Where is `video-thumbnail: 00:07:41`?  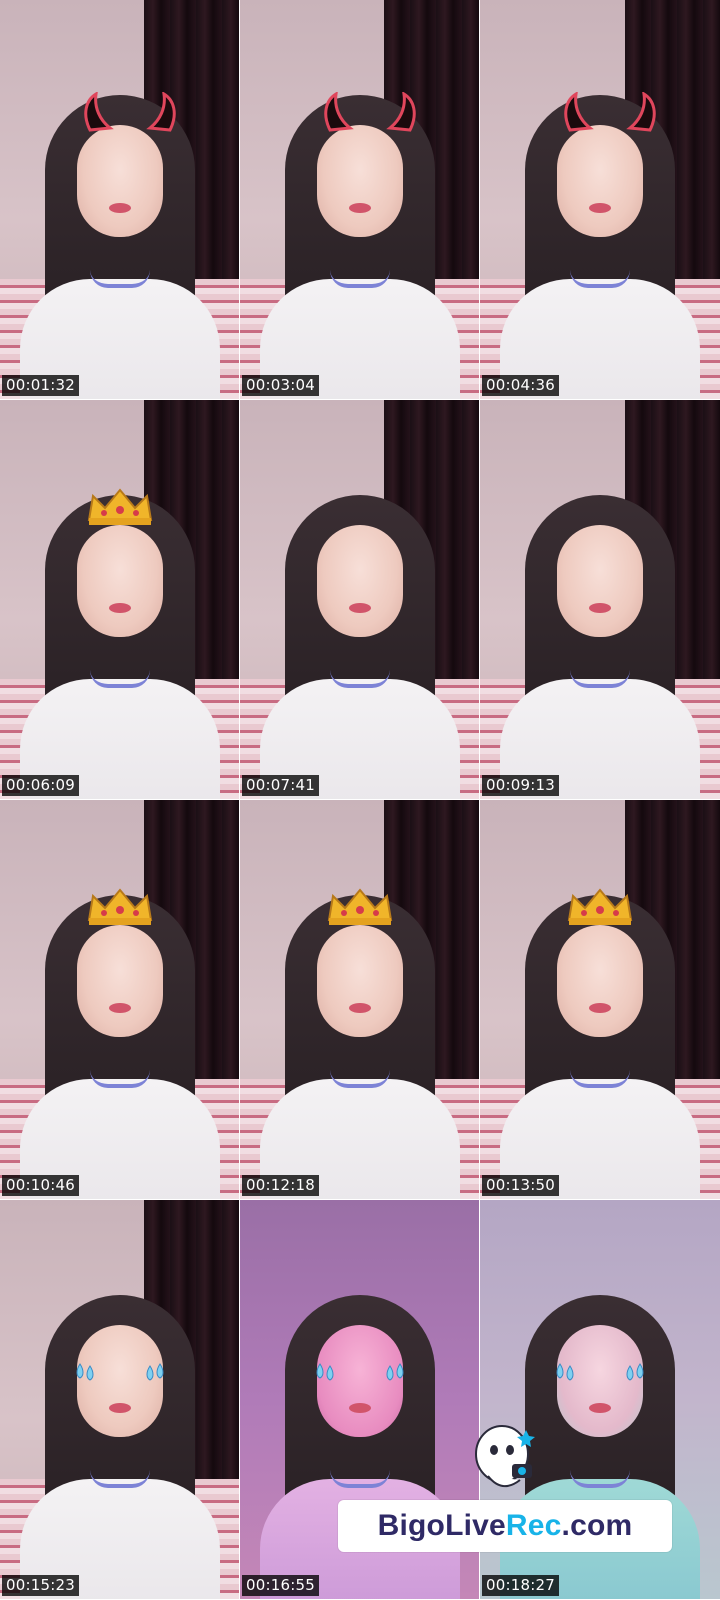
video-thumbnail: 00:07:41 is located at coordinates (359, 599).